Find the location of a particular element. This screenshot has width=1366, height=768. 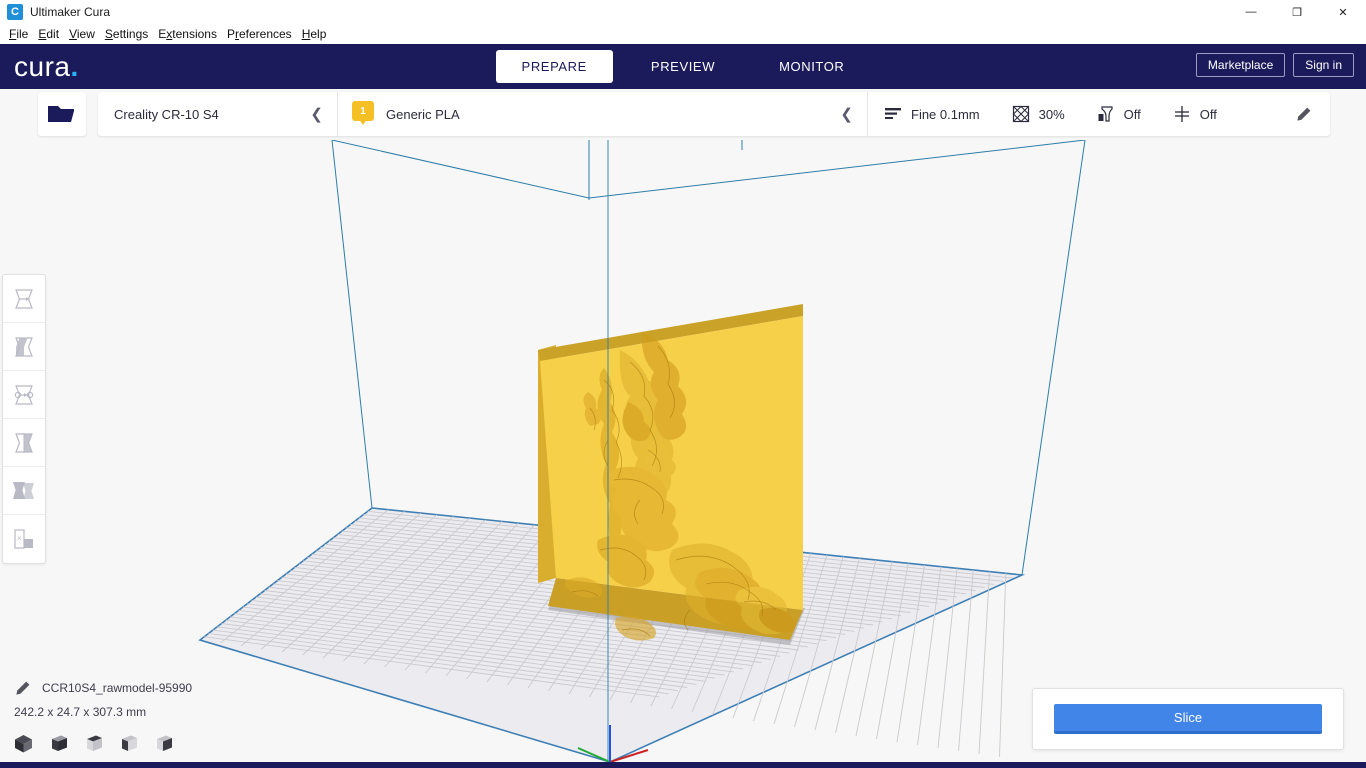

menu-post: ile is located at coordinates (22, 34).